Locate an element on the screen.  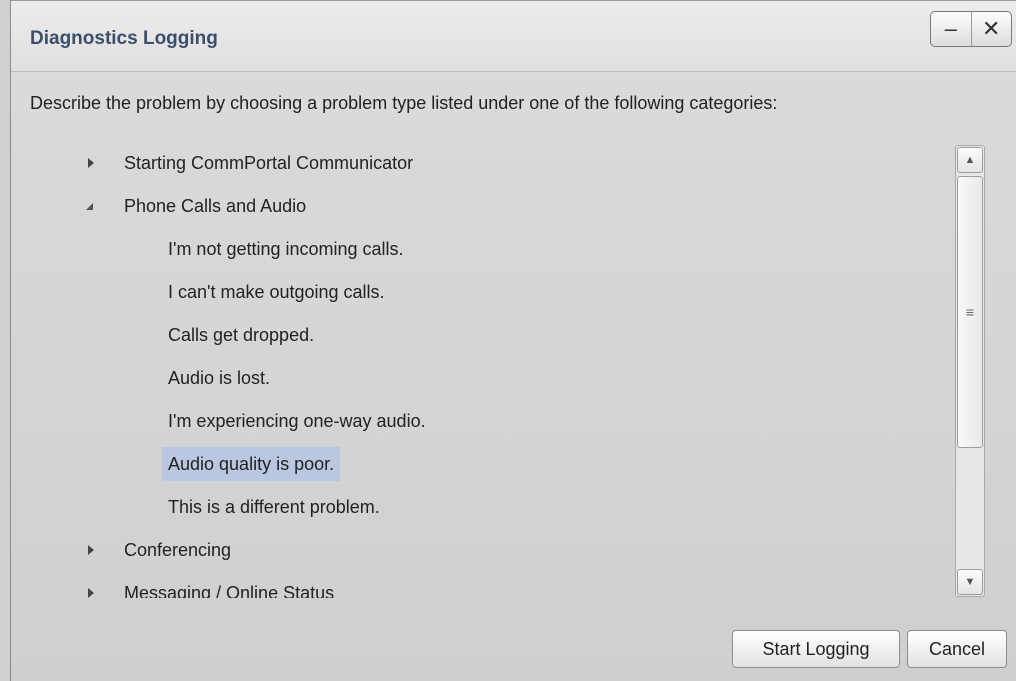
category-label: Messaging / Online Status is located at coordinates (229, 590).